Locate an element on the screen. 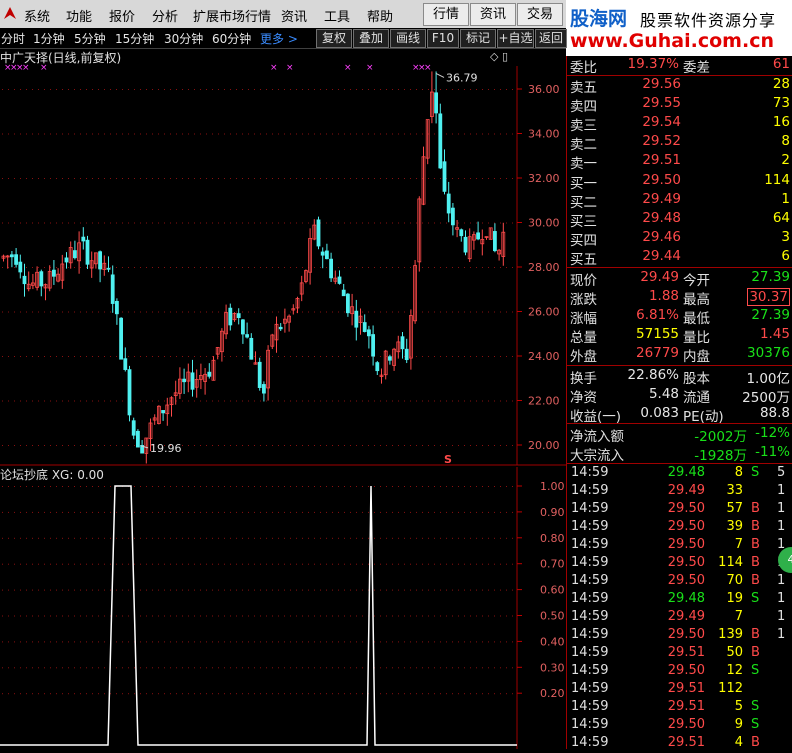  sell-level-row: 卖四 29.55 73 is located at coordinates (679, 105).